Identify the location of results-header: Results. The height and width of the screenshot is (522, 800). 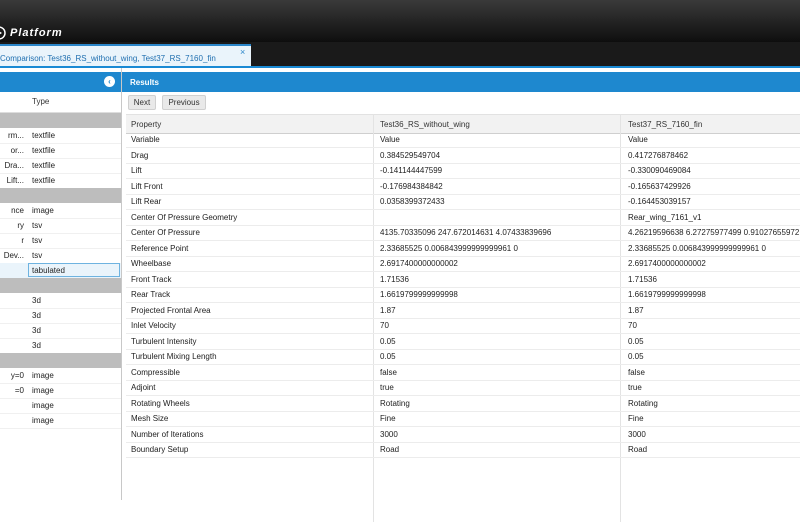
(461, 82).